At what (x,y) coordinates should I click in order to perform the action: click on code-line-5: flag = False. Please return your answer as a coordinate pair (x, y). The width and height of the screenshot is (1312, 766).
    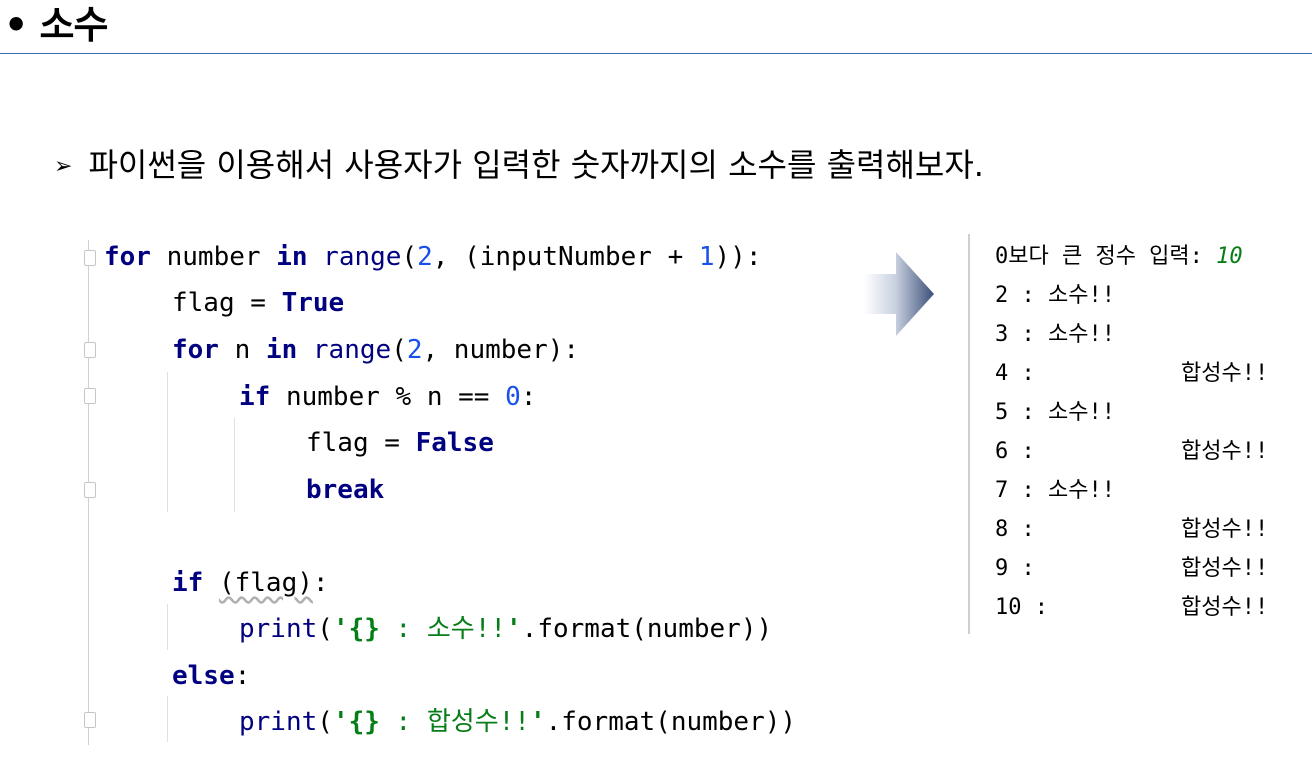
    Looking at the image, I should click on (400, 443).